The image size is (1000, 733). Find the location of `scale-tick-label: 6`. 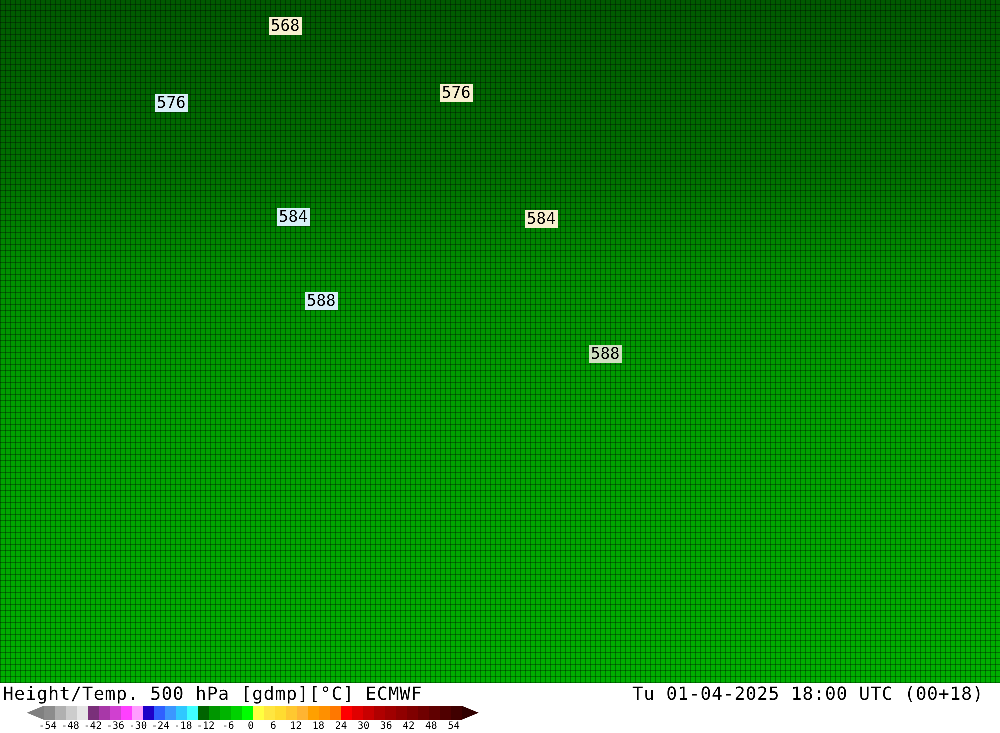

scale-tick-label: 6 is located at coordinates (273, 727).